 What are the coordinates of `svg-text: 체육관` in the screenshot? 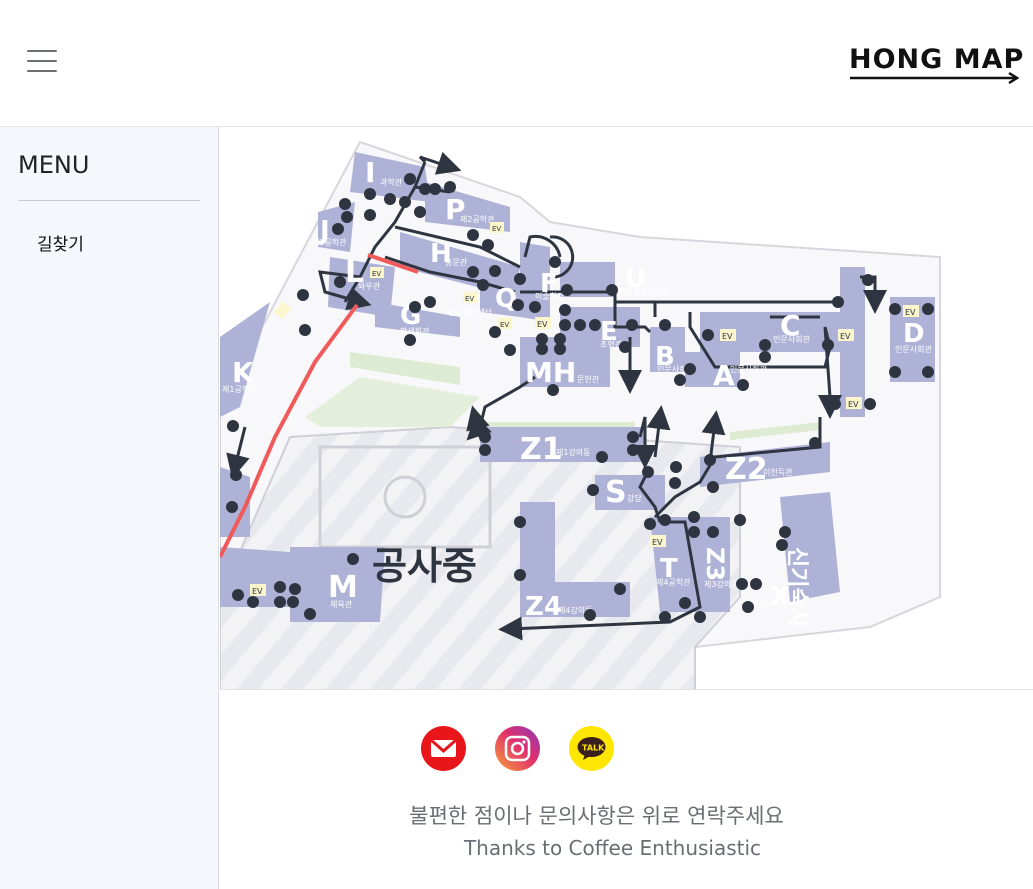 It's located at (341, 604).